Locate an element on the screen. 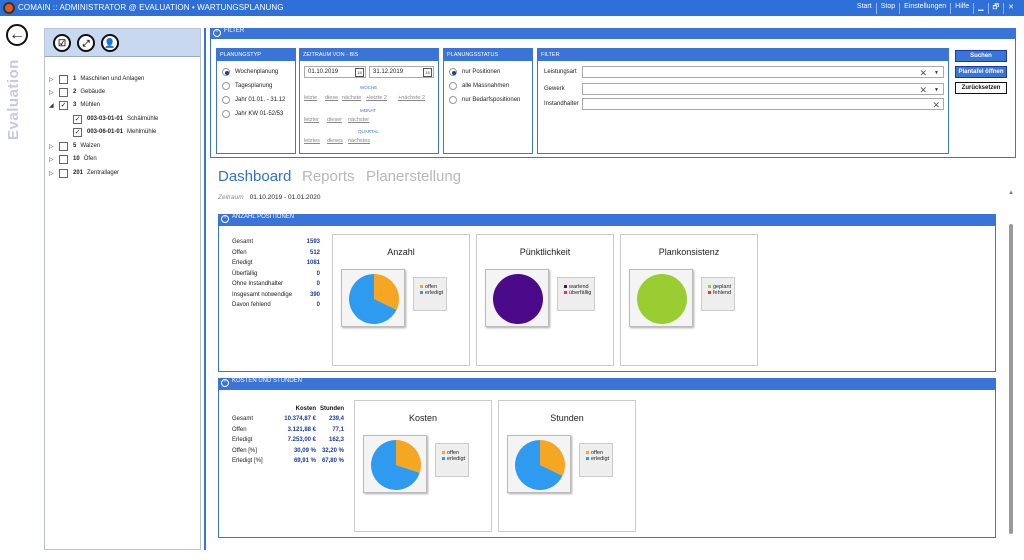 The height and width of the screenshot is (560, 1024). menu-stop: Stop is located at coordinates (889, 8).